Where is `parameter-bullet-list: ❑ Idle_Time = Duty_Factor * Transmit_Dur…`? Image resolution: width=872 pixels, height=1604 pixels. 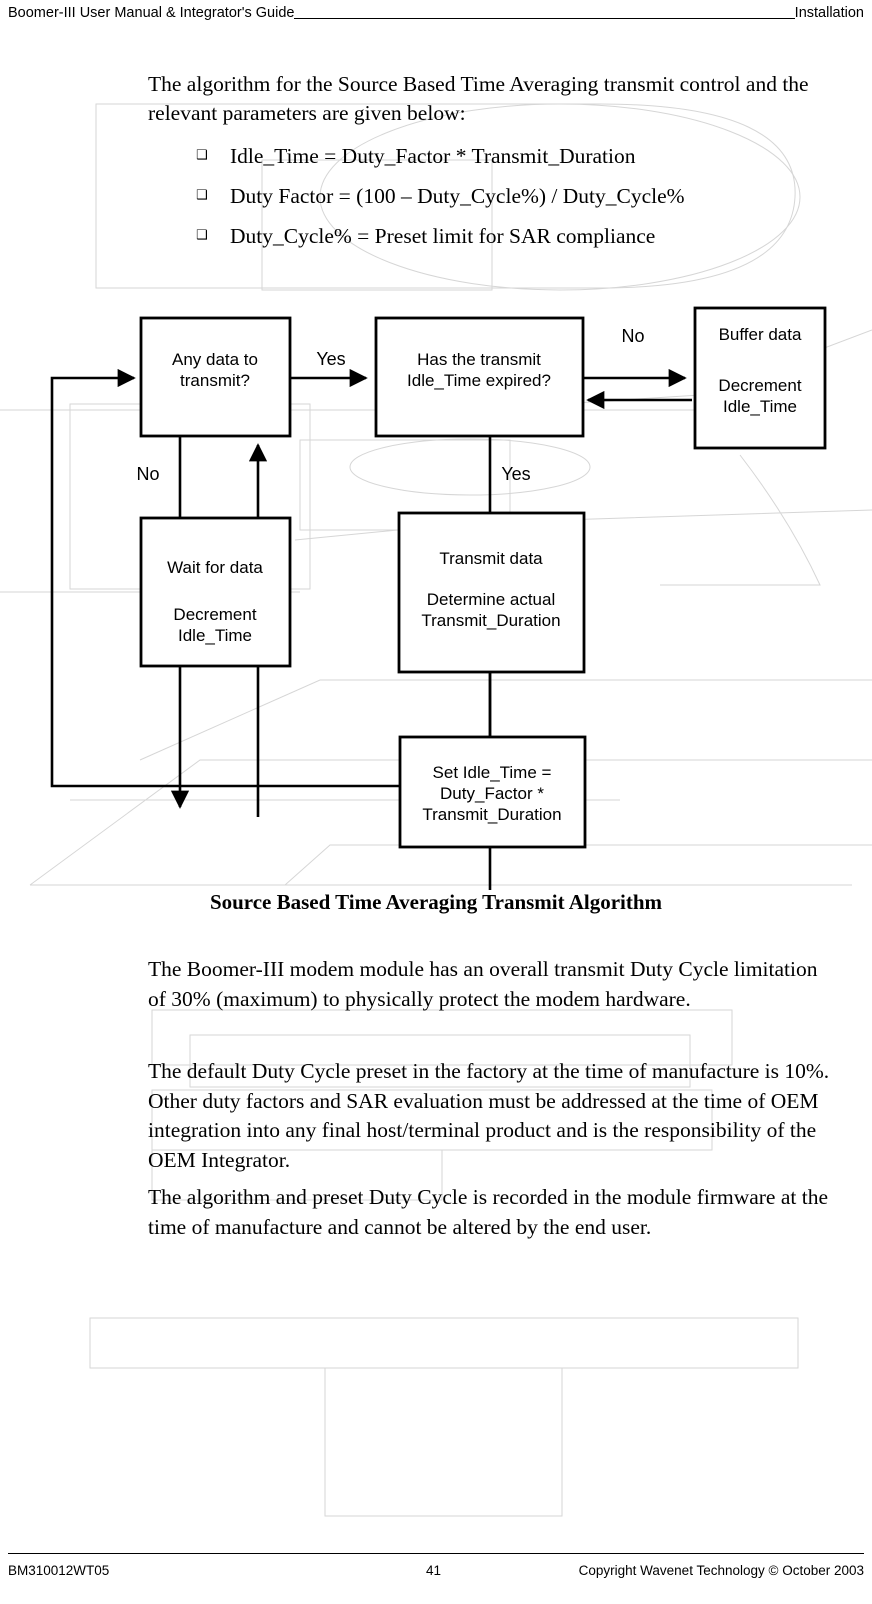
parameter-bullet-list: ❑ Idle_Time = Duty_Factor * Transmit_Dur… is located at coordinates (516, 196).